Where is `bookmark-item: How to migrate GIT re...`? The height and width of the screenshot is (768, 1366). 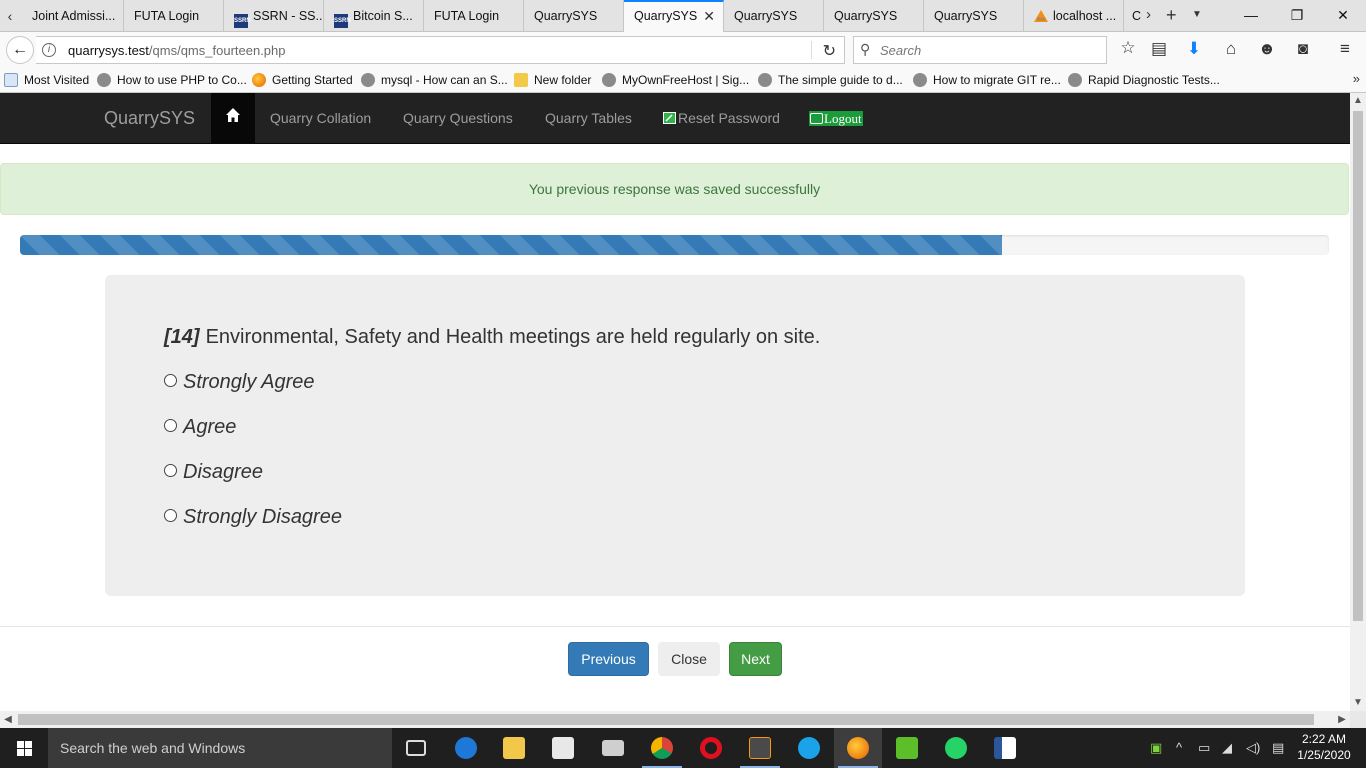 bookmark-item: How to migrate GIT re... is located at coordinates (987, 80).